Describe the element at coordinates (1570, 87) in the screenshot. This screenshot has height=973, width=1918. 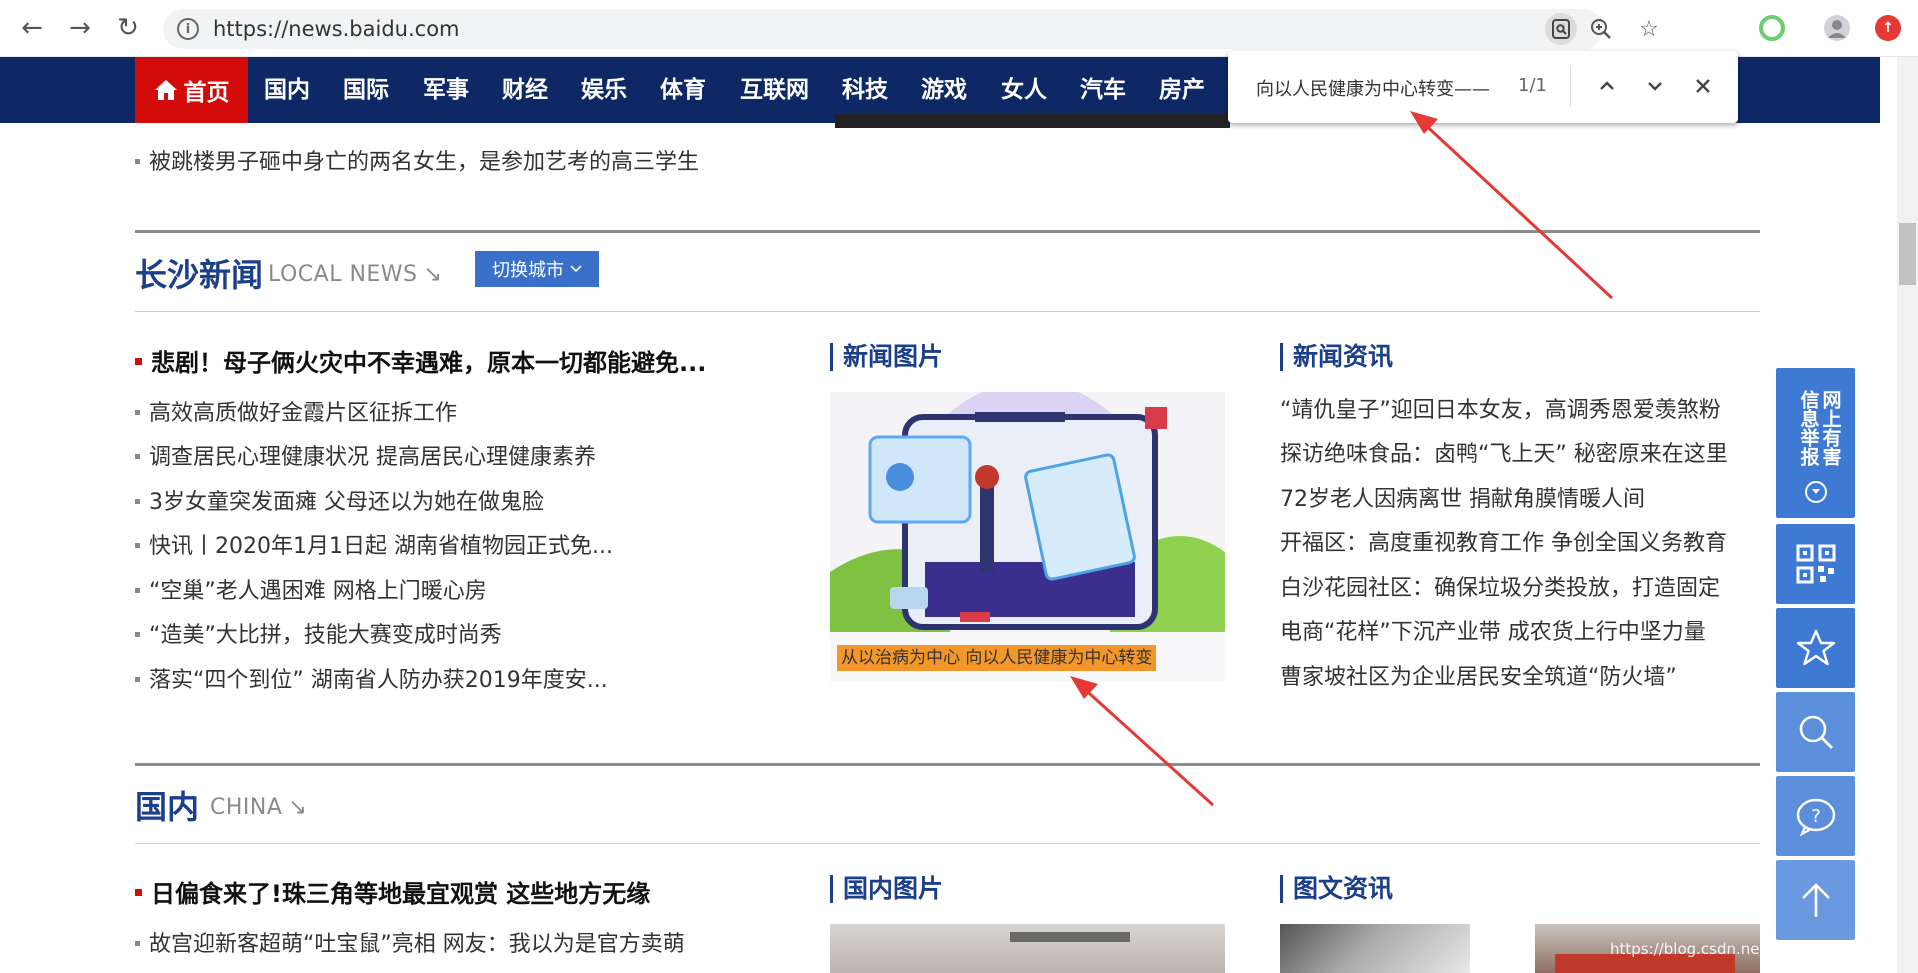
I see `find-divider` at that location.